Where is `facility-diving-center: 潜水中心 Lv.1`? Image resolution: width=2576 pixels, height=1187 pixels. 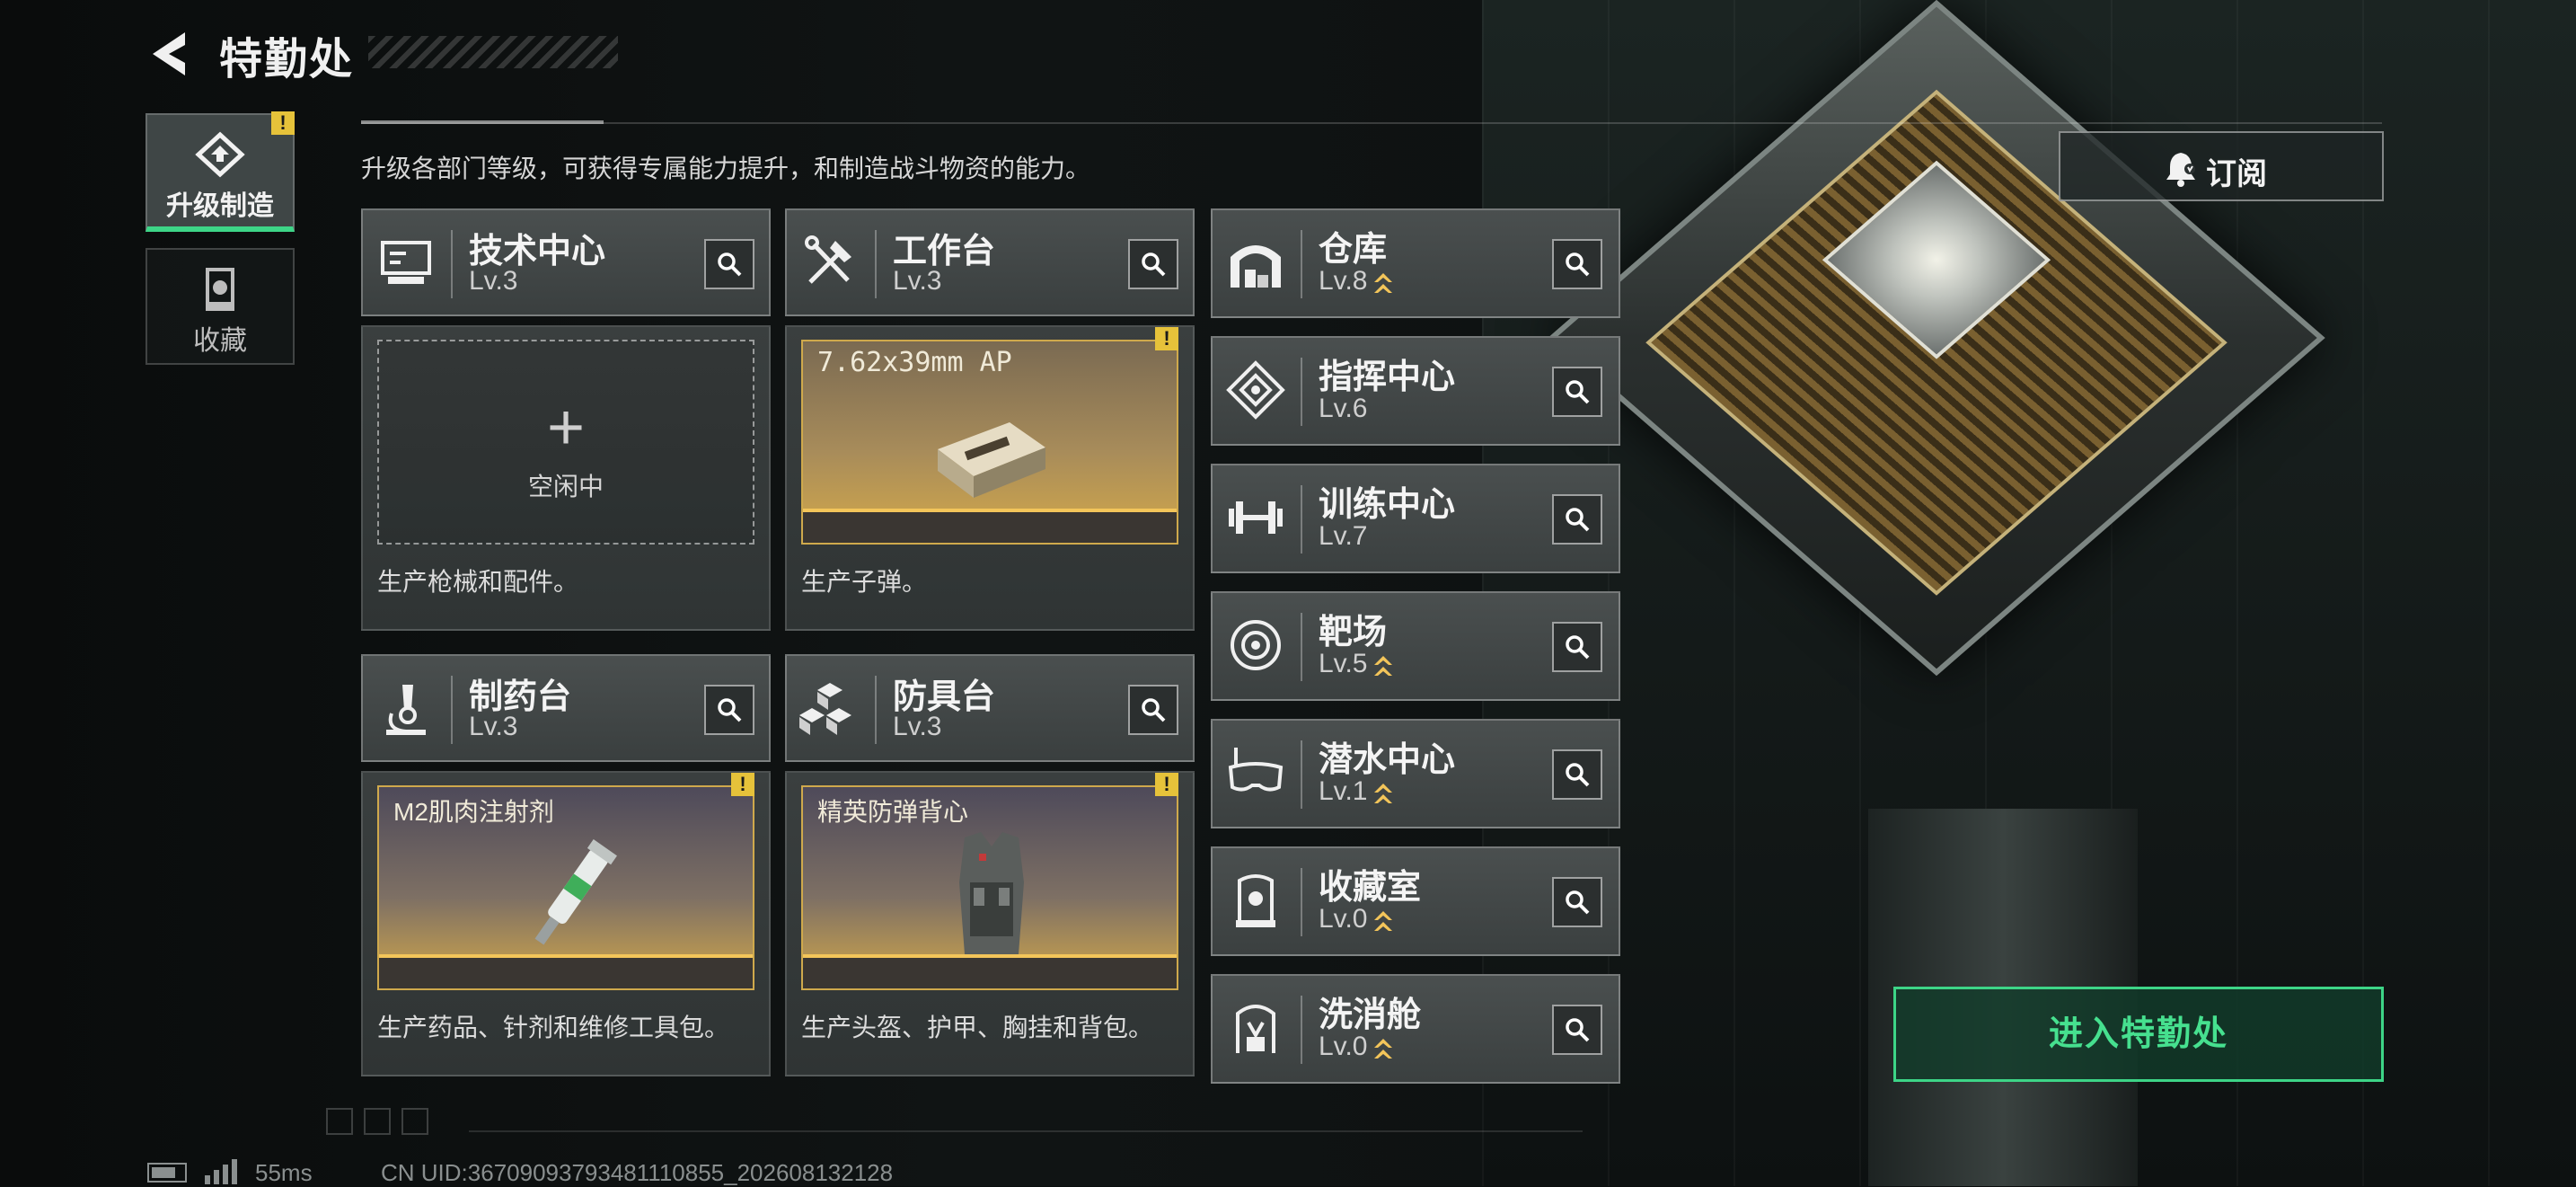
facility-diving-center: 潜水中心 Lv.1 is located at coordinates (1415, 774).